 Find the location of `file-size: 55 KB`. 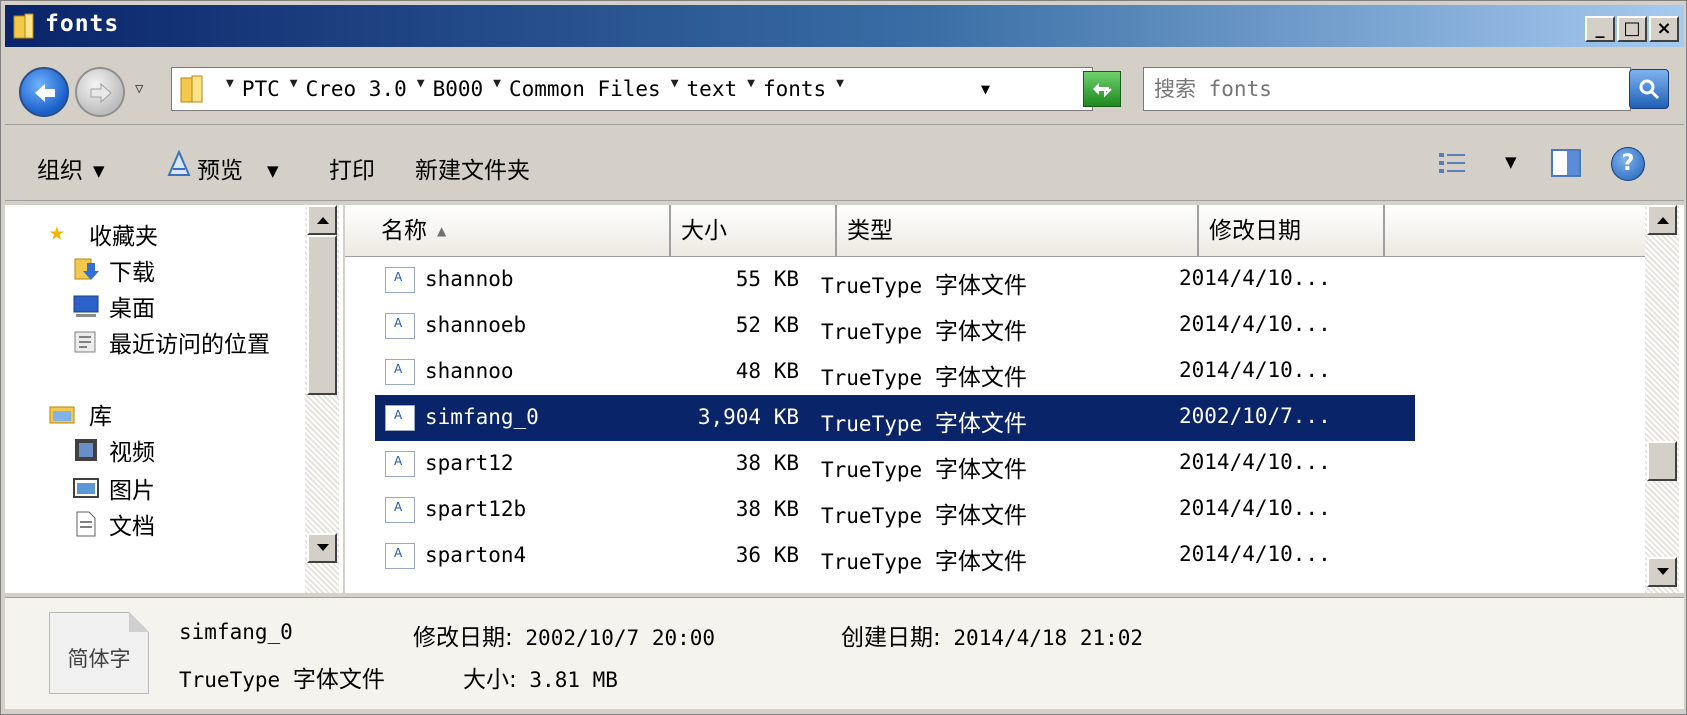

file-size: 55 KB is located at coordinates (767, 279).